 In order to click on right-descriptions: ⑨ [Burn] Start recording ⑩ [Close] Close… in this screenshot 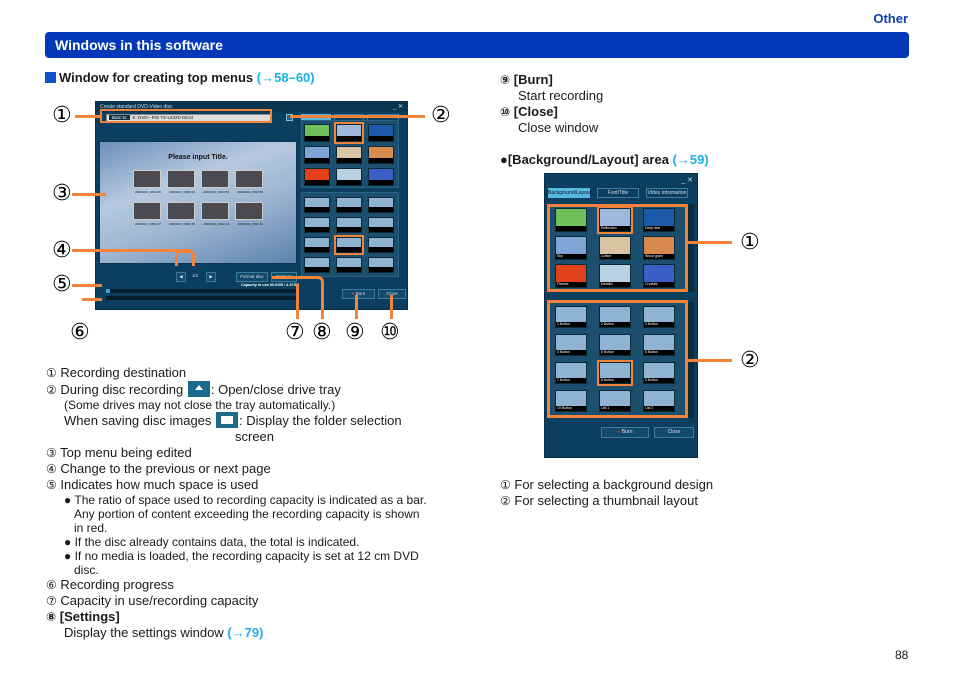, I will do `click(552, 103)`.